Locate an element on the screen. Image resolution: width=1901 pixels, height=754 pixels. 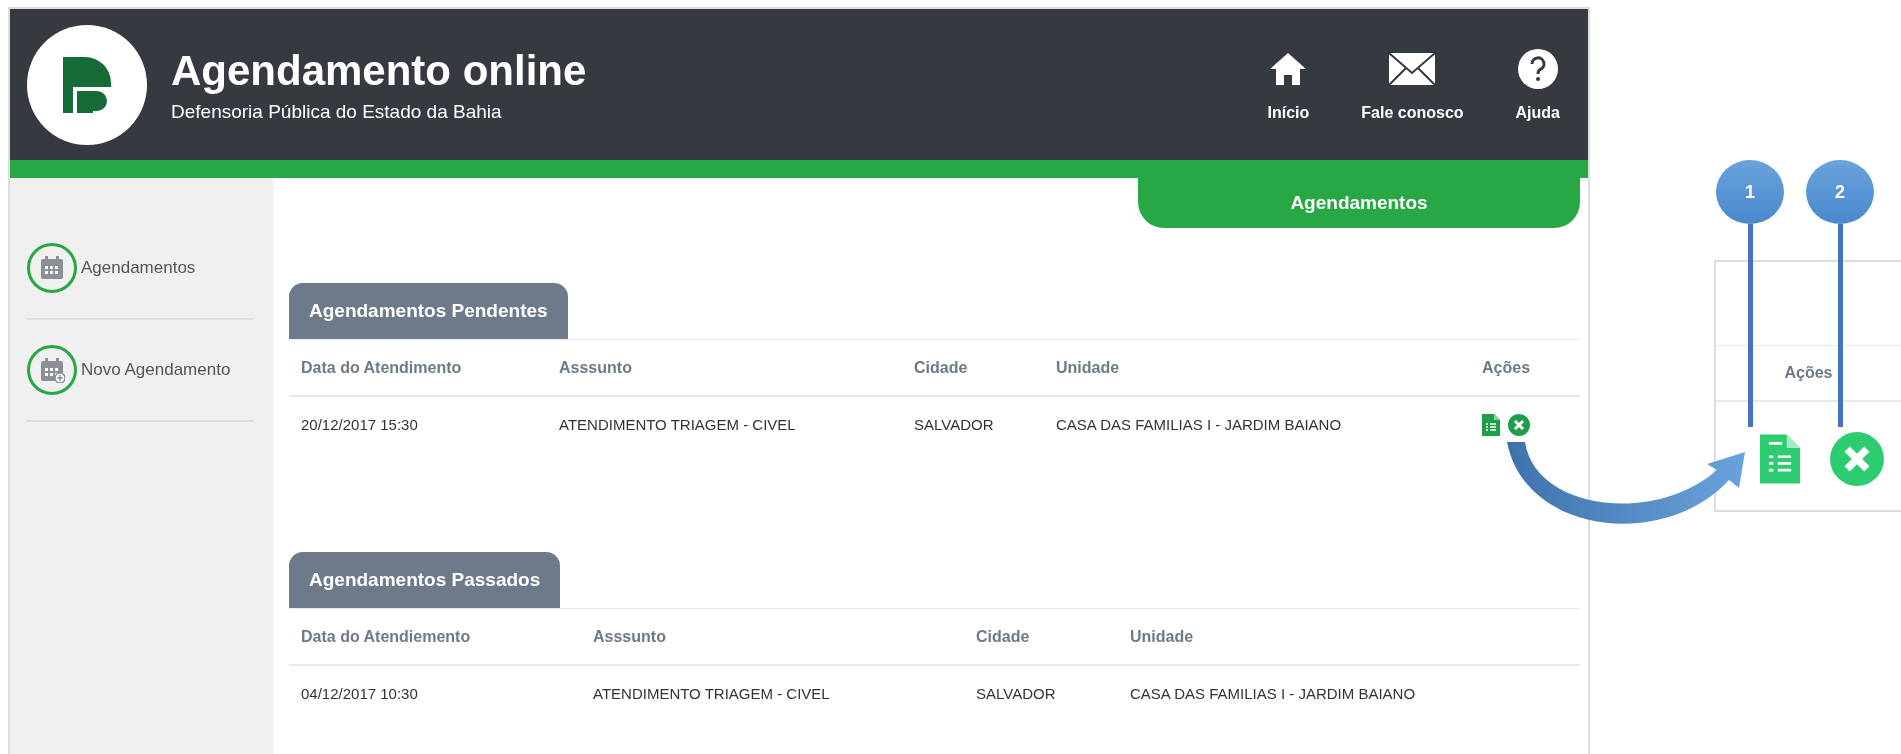
column-header: Data do Atendimento is located at coordinates (382, 367).